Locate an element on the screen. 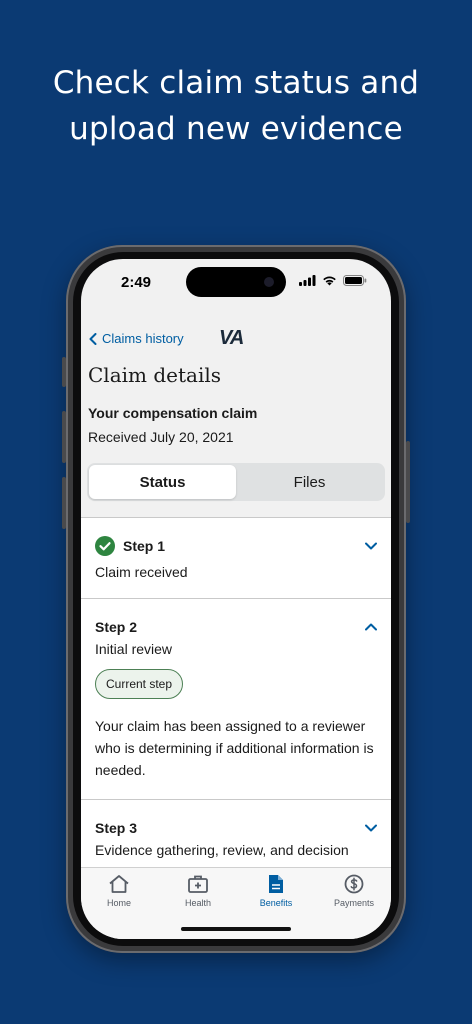  step-2-subtitle: Initial review is located at coordinates (134, 649).